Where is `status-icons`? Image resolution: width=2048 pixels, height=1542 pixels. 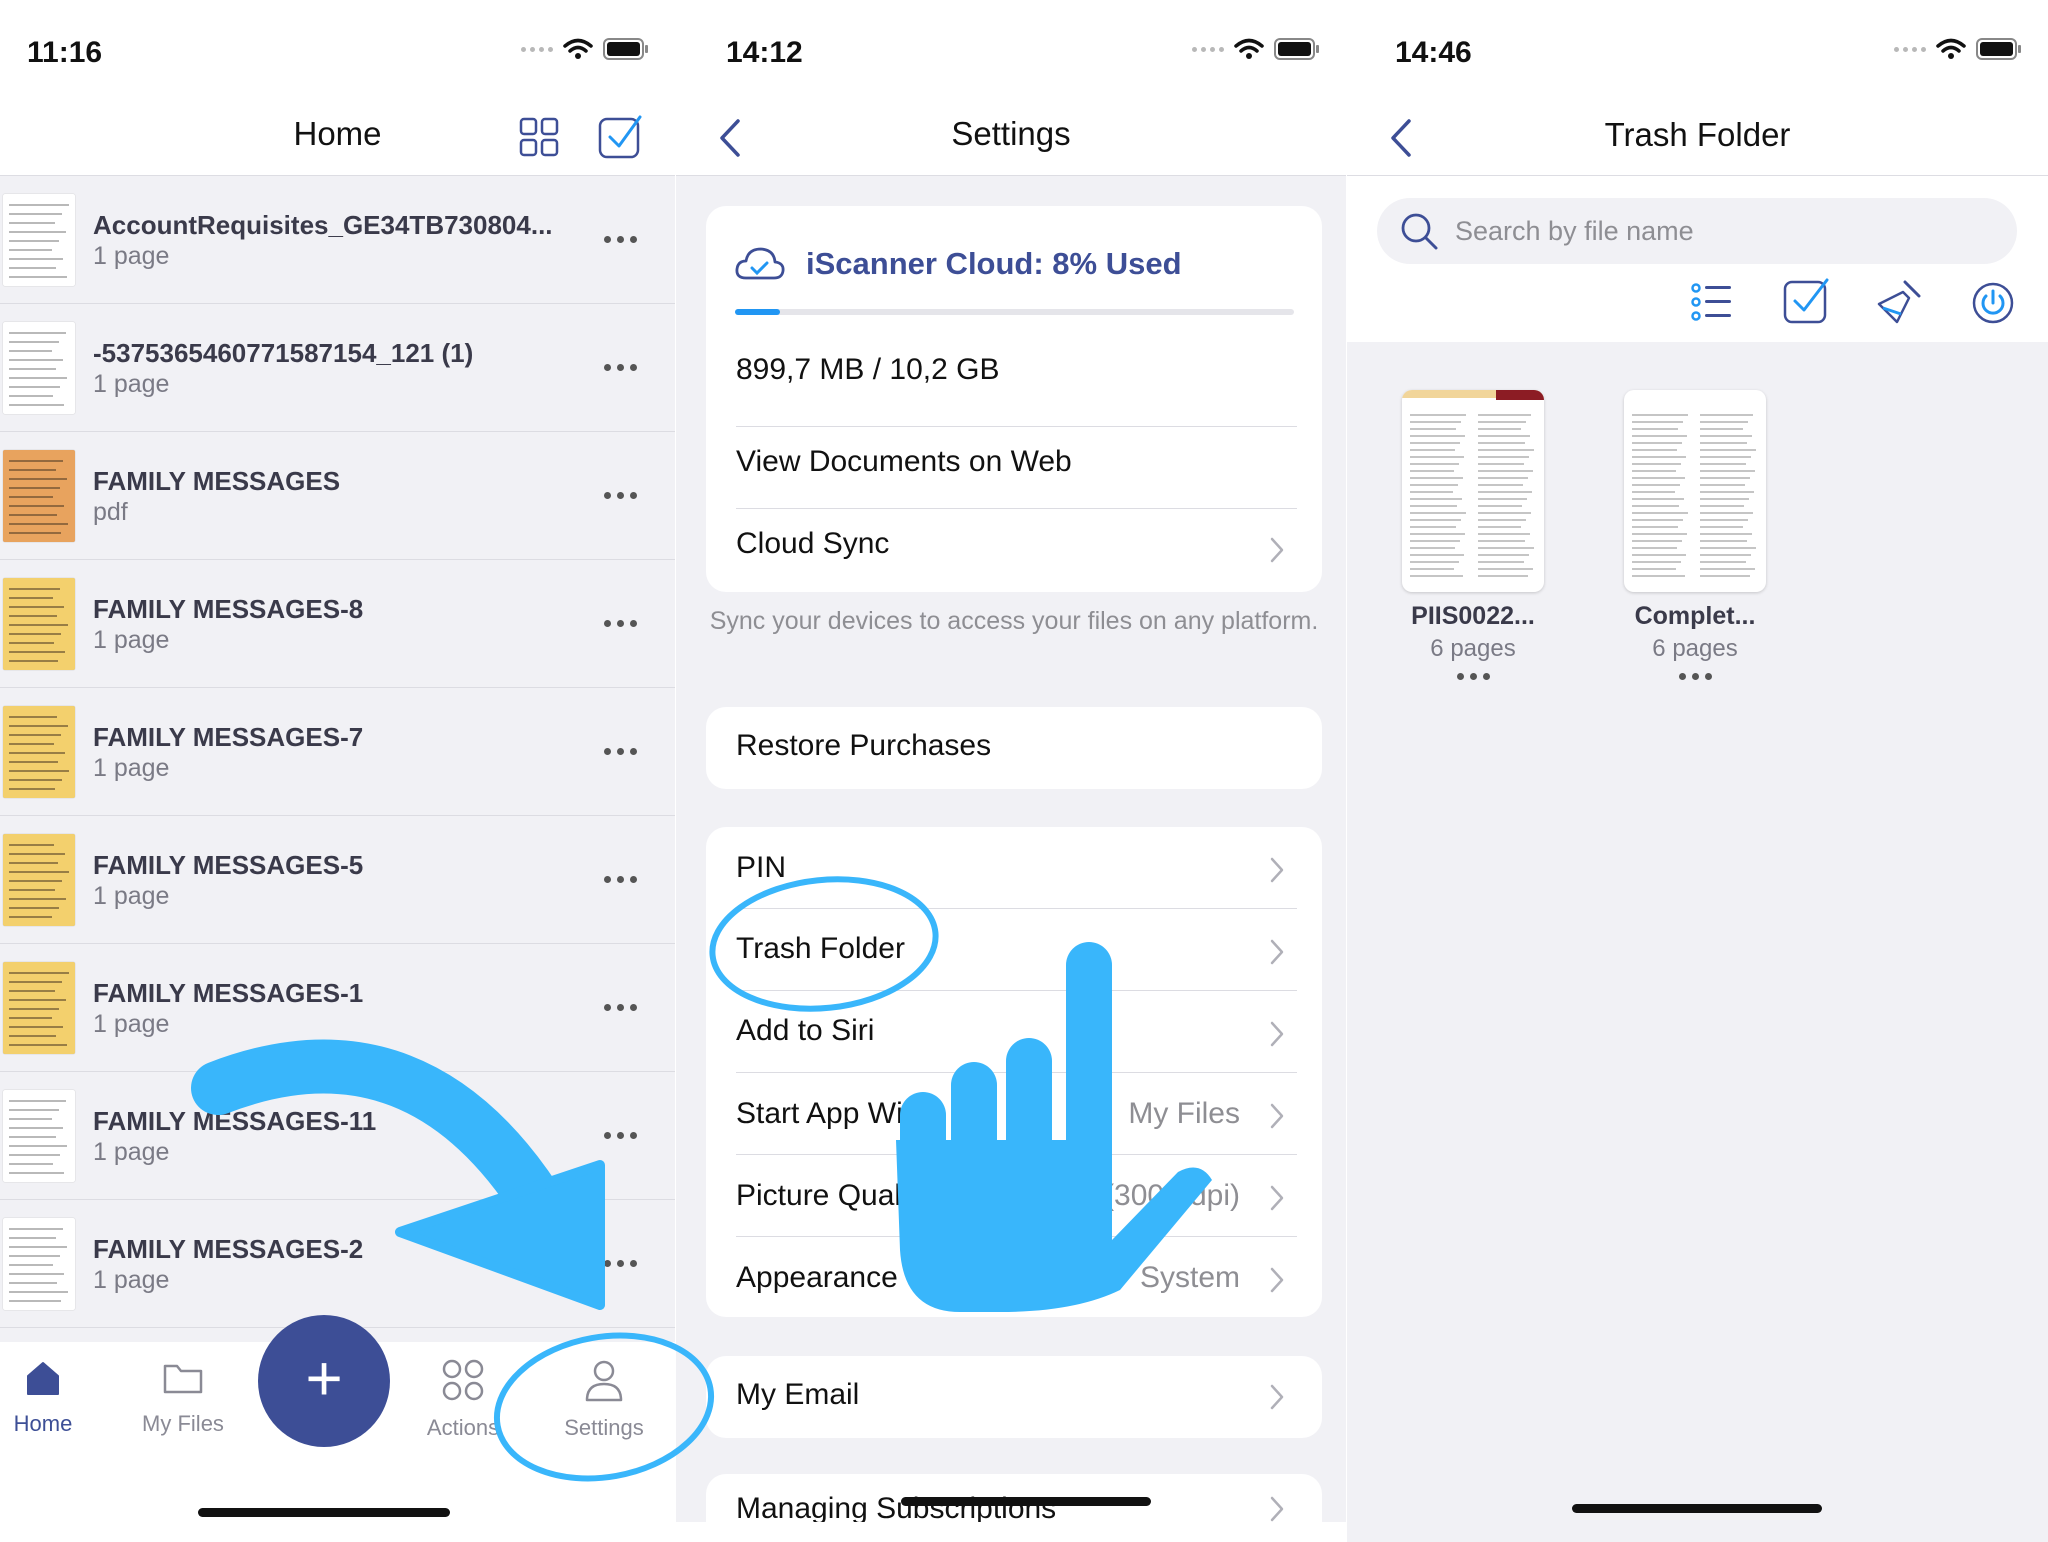 status-icons is located at coordinates (1958, 49).